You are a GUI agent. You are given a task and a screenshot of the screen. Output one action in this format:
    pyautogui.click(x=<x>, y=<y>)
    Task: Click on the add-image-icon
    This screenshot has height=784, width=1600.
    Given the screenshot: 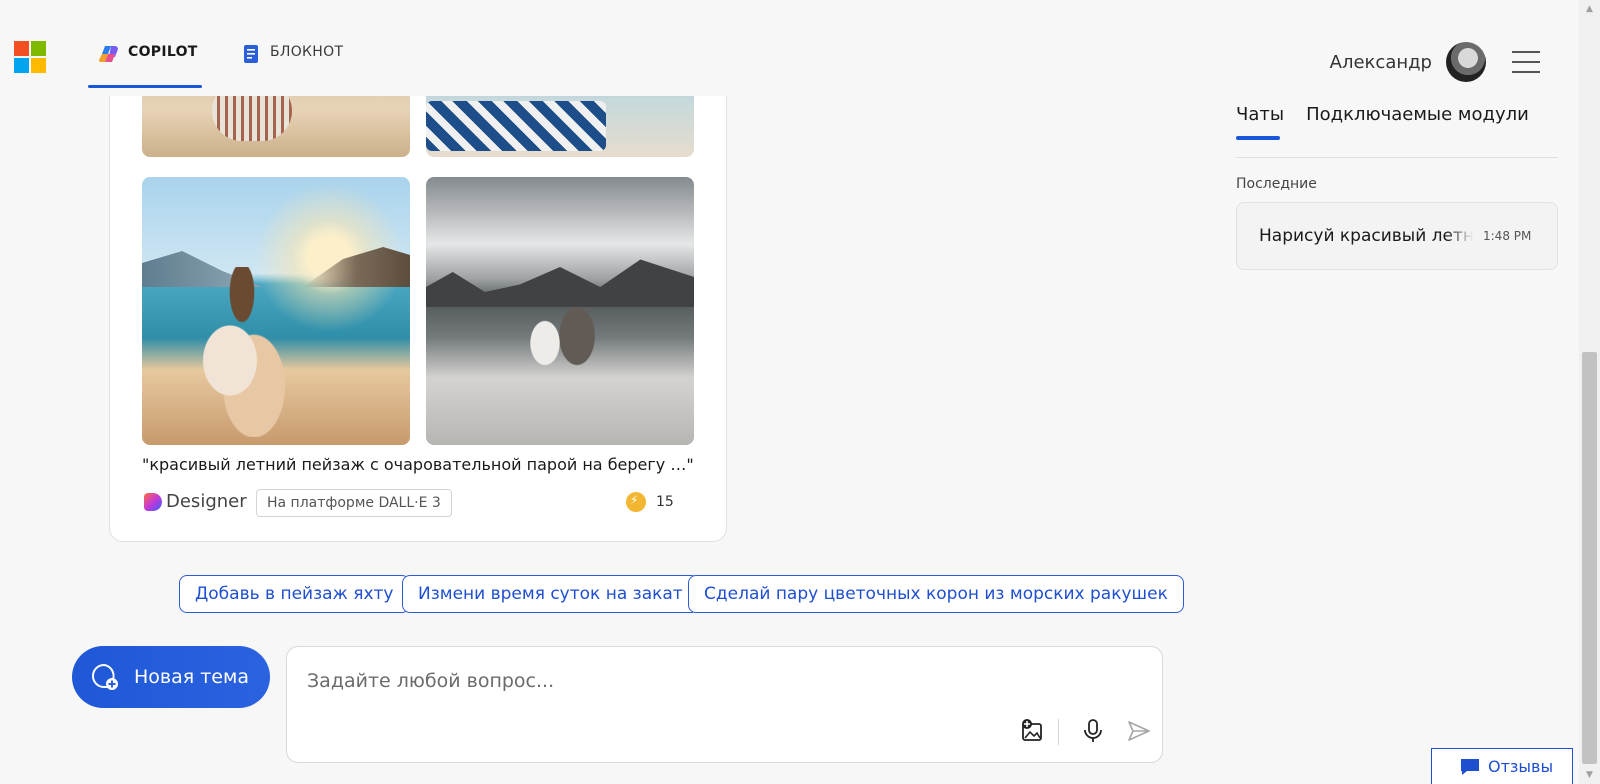 What is the action you would take?
    pyautogui.click(x=1032, y=730)
    